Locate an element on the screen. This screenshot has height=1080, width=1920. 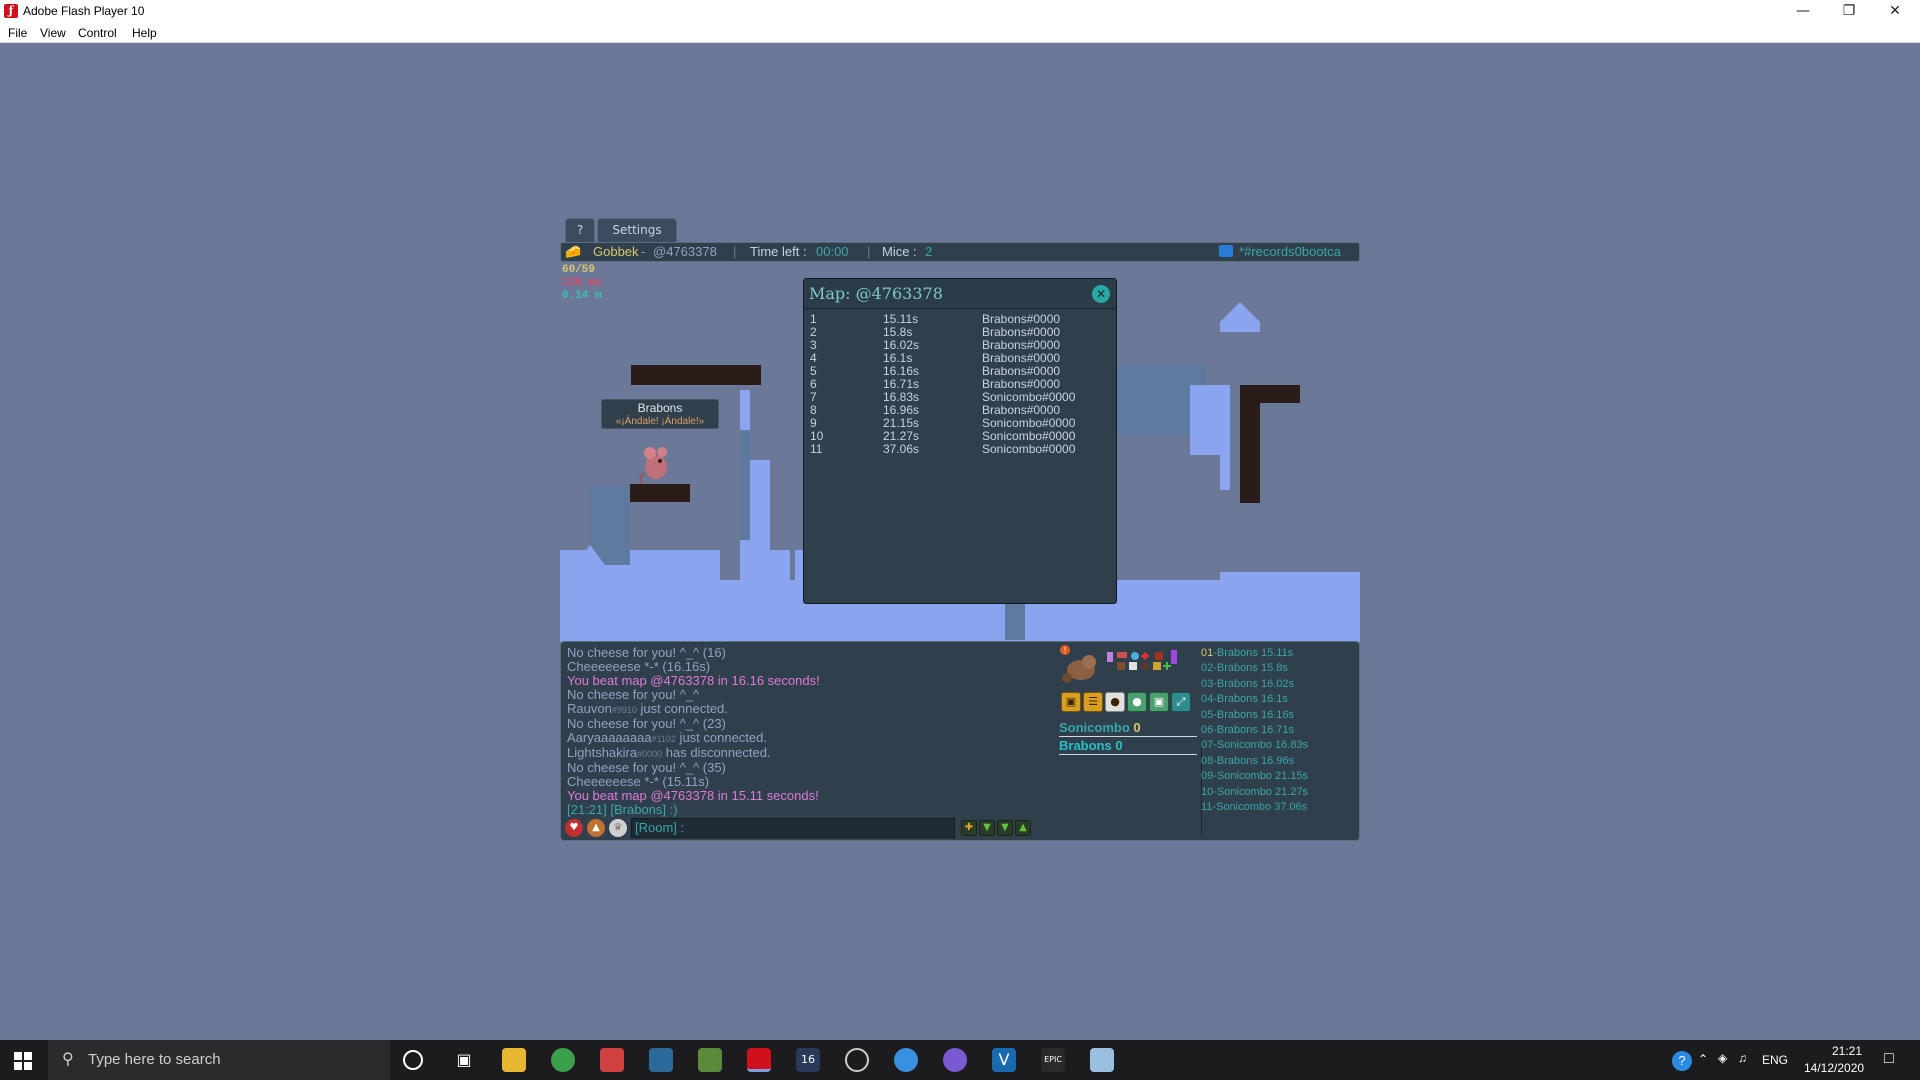
shop-button: ▣ is located at coordinates (1071, 702).